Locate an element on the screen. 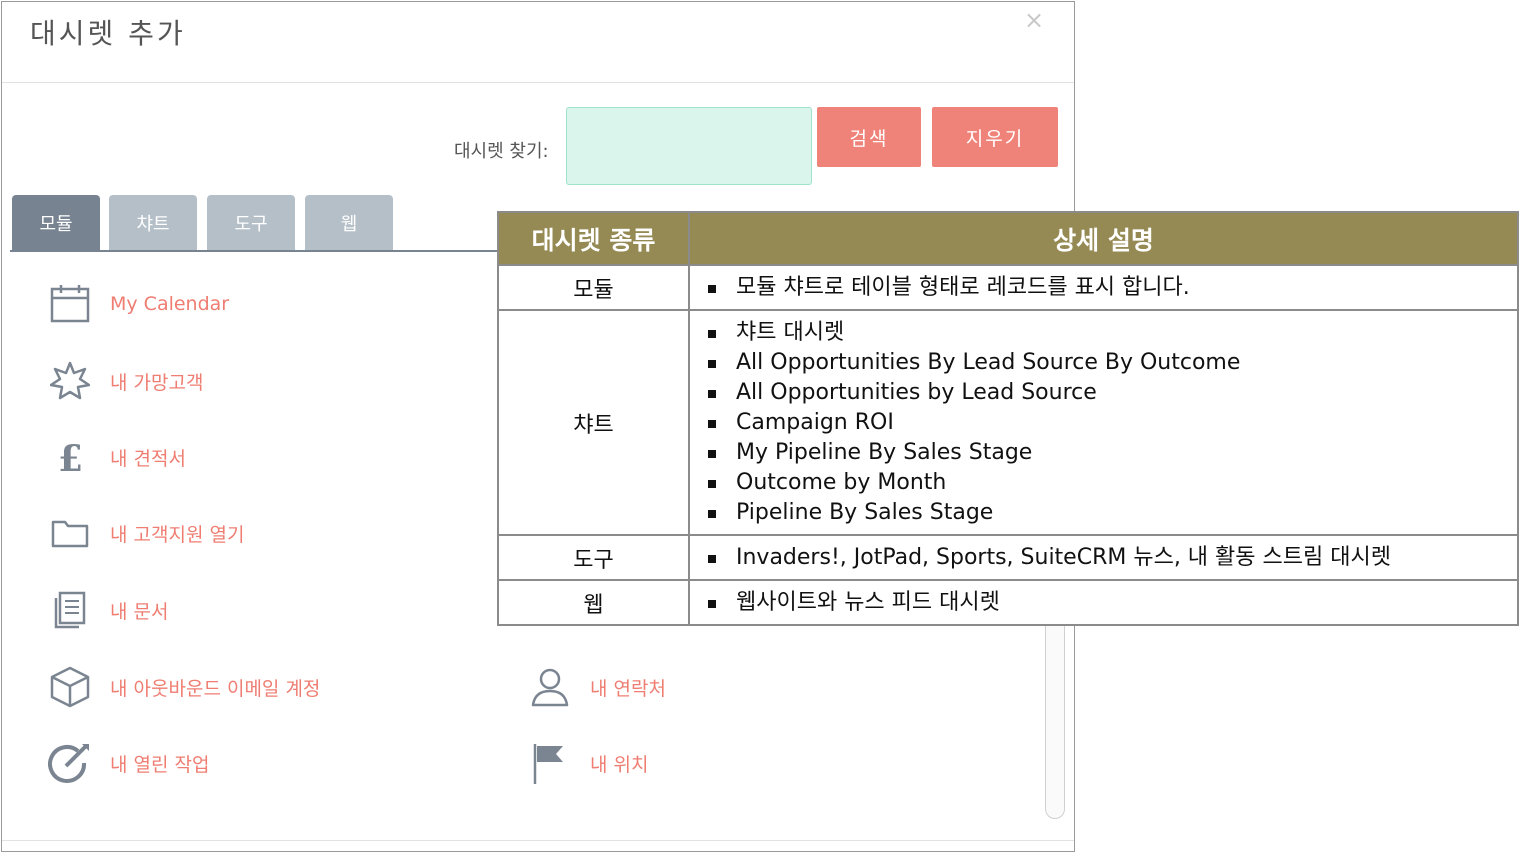 The image size is (1521, 855). list-item: My Pipeline By Sales Stage is located at coordinates (1112, 453).